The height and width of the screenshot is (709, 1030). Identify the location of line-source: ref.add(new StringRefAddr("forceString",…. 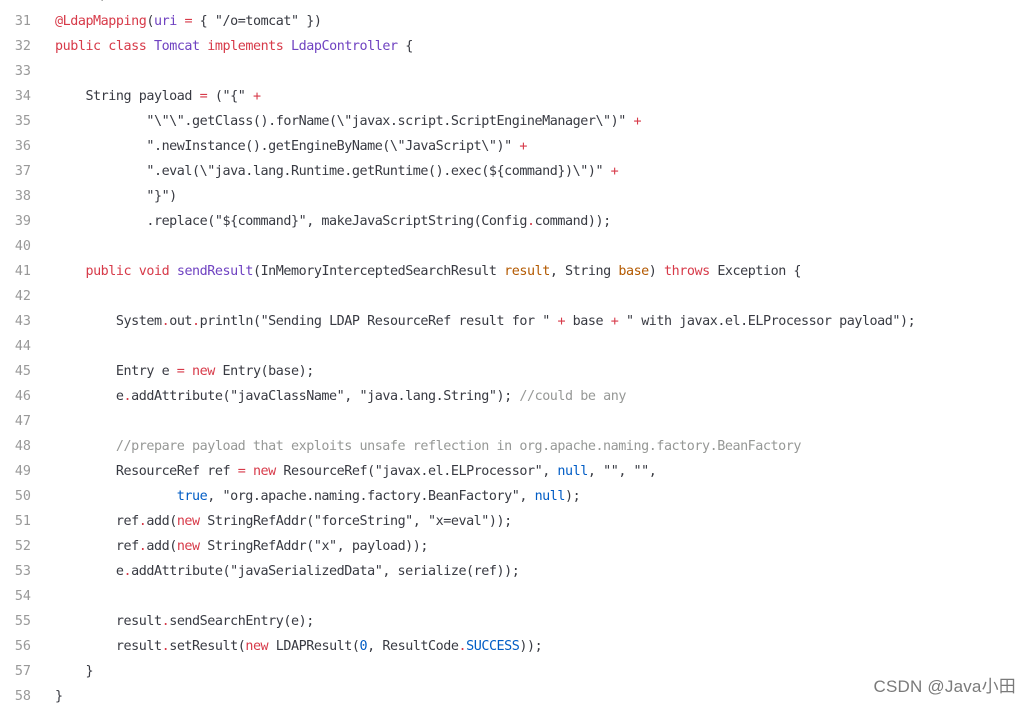
(542, 521).